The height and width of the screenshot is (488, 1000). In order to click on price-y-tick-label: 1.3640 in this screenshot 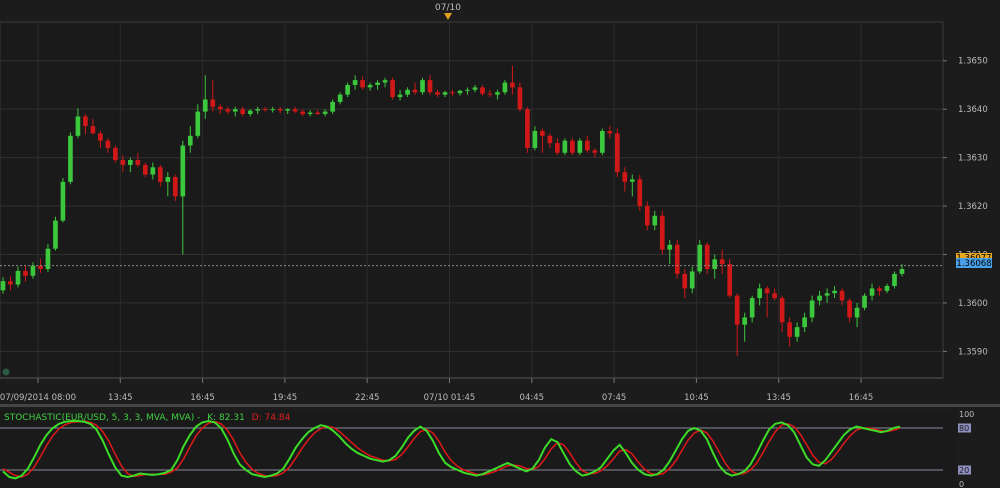, I will do `click(973, 110)`.